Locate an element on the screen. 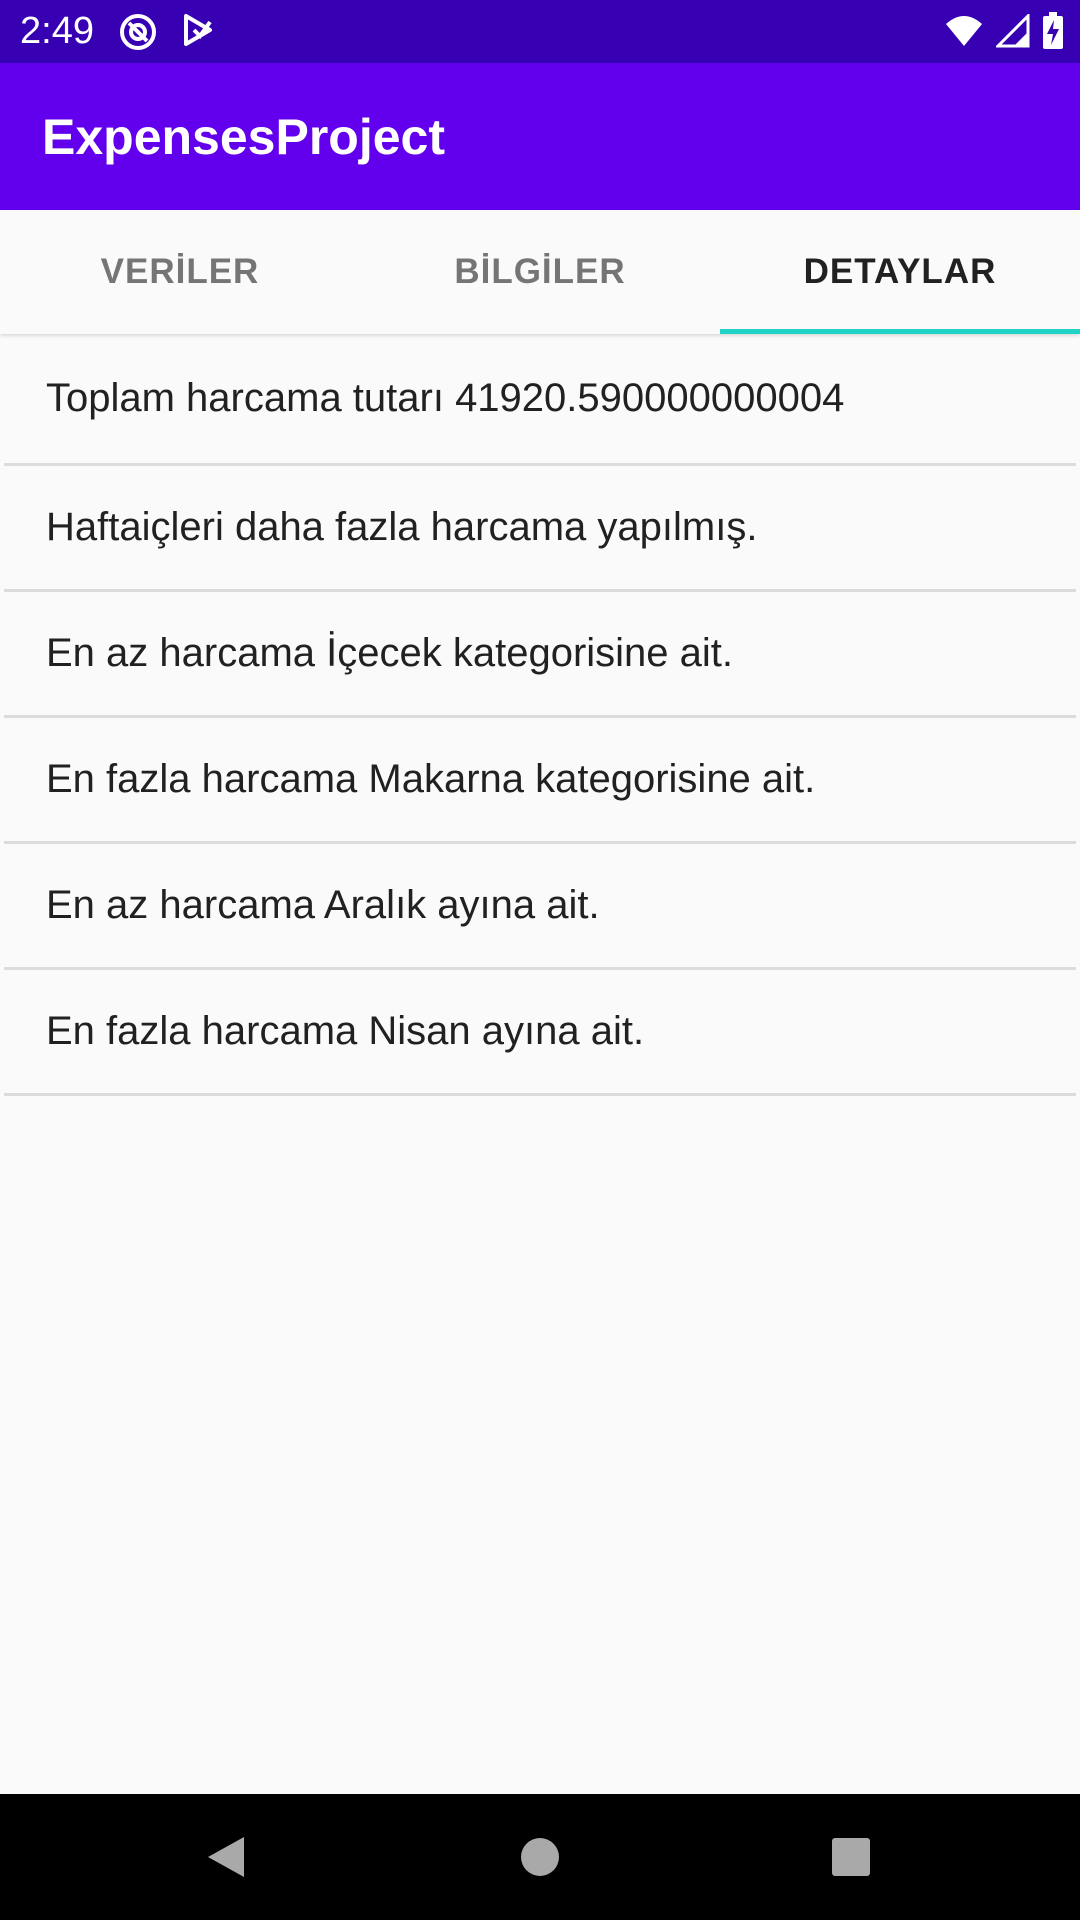 The height and width of the screenshot is (1920, 1080). wifi-icon is located at coordinates (964, 31).